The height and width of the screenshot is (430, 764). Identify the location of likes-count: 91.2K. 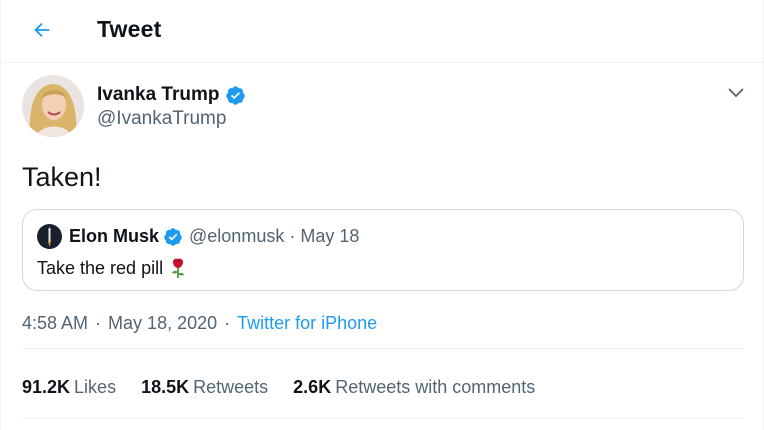
(46, 387).